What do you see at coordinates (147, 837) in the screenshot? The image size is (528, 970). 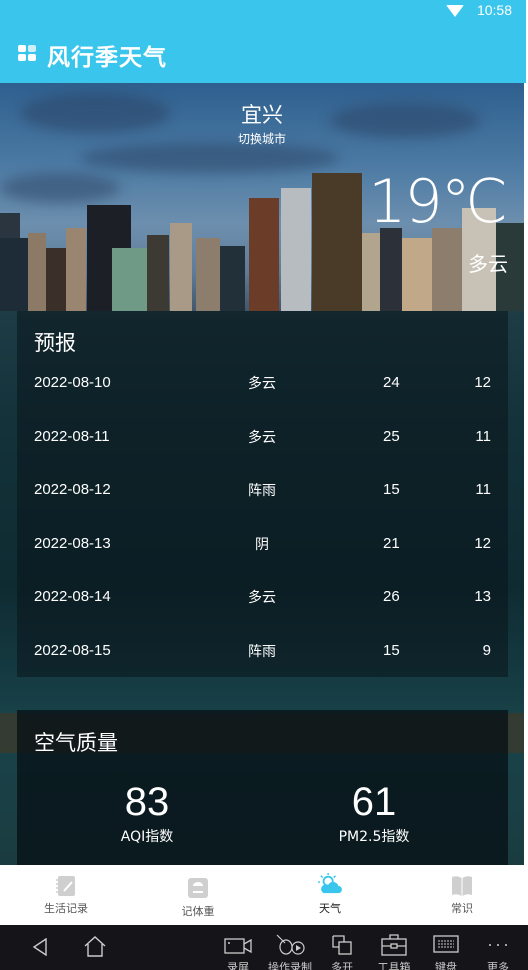 I see `aqi-label: AQI指数` at bounding box center [147, 837].